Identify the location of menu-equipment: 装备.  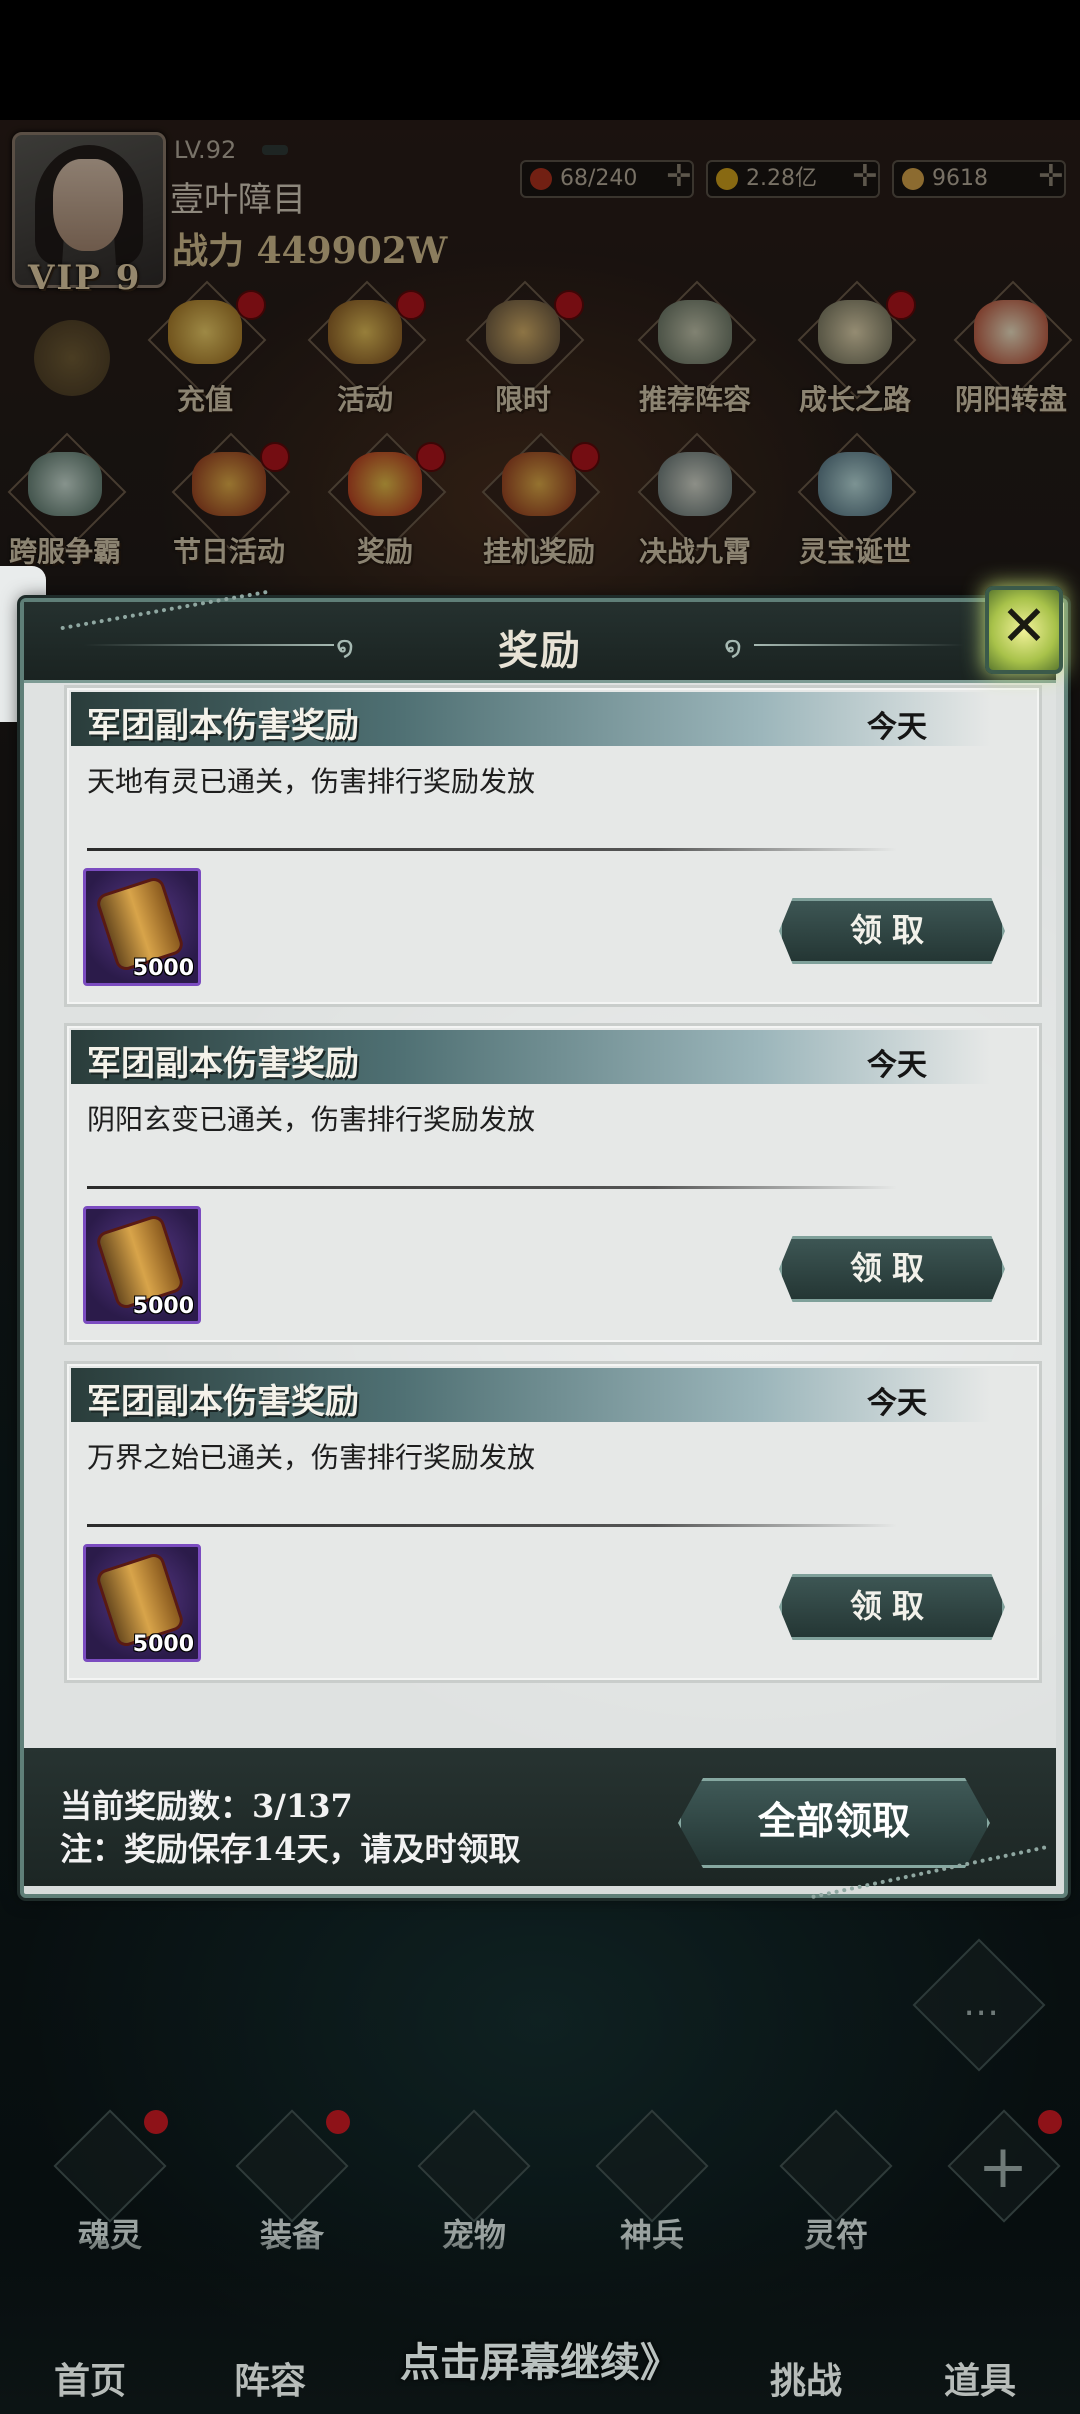
(287, 2181).